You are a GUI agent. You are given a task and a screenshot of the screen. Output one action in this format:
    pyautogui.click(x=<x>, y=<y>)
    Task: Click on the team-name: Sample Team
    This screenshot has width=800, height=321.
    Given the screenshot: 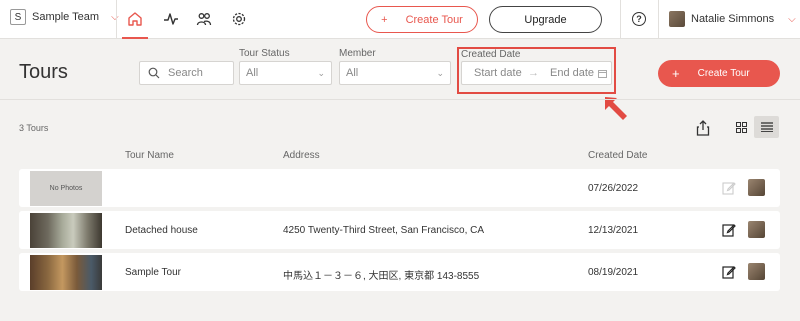 What is the action you would take?
    pyautogui.click(x=66, y=17)
    